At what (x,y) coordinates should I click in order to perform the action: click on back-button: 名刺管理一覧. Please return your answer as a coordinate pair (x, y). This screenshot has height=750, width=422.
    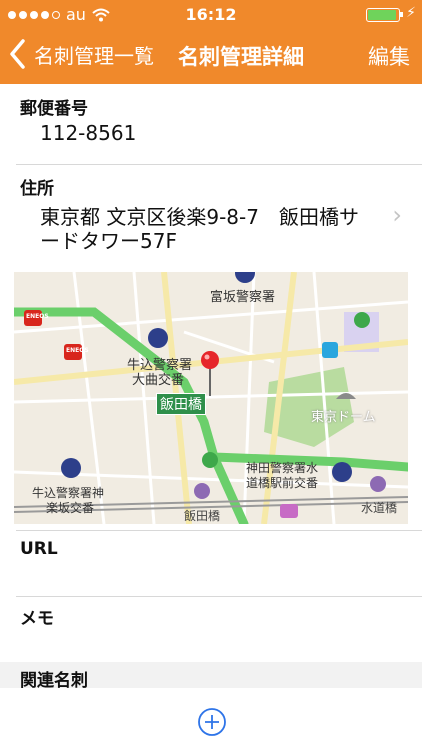
    Looking at the image, I should click on (81, 54).